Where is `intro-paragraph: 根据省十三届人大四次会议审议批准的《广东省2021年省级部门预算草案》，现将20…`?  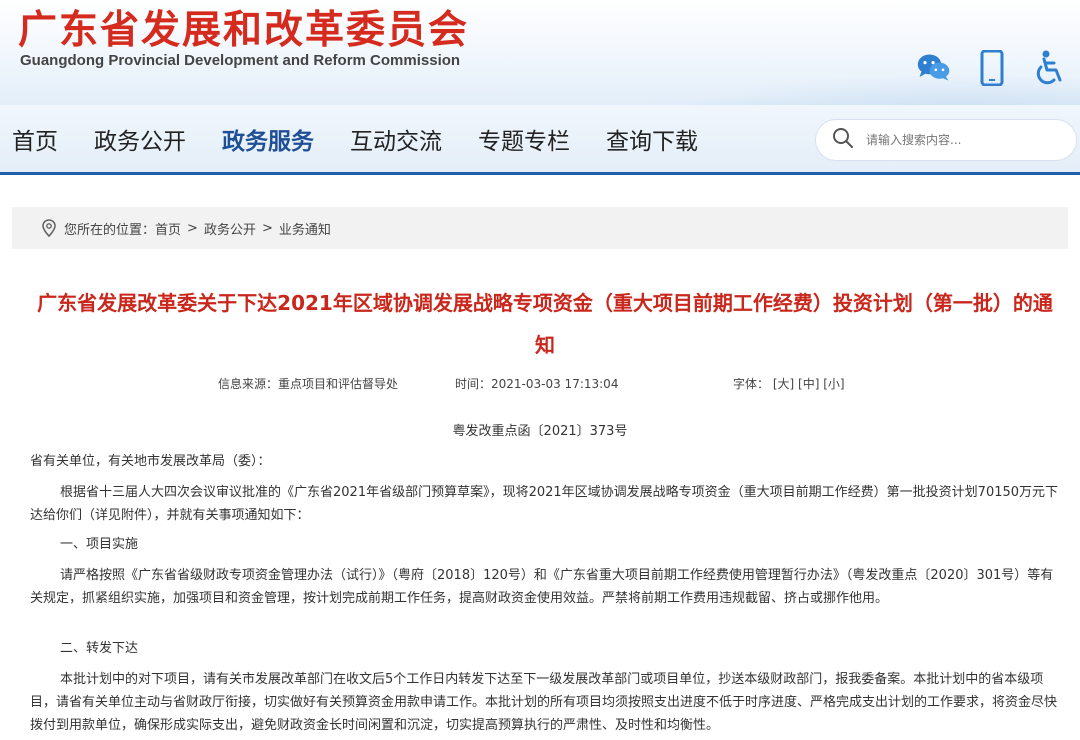 intro-paragraph: 根据省十三届人大四次会议审议批准的《广东省2021年省级部门预算草案》，现将20… is located at coordinates (544, 504).